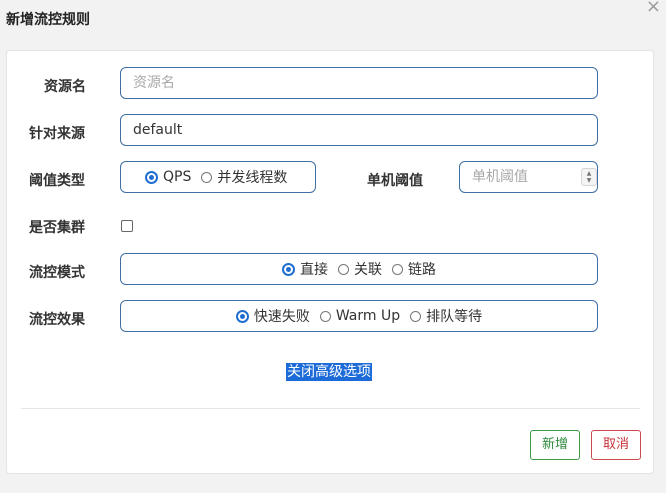 This screenshot has width=666, height=493. I want to click on radio-chain: 链路, so click(414, 269).